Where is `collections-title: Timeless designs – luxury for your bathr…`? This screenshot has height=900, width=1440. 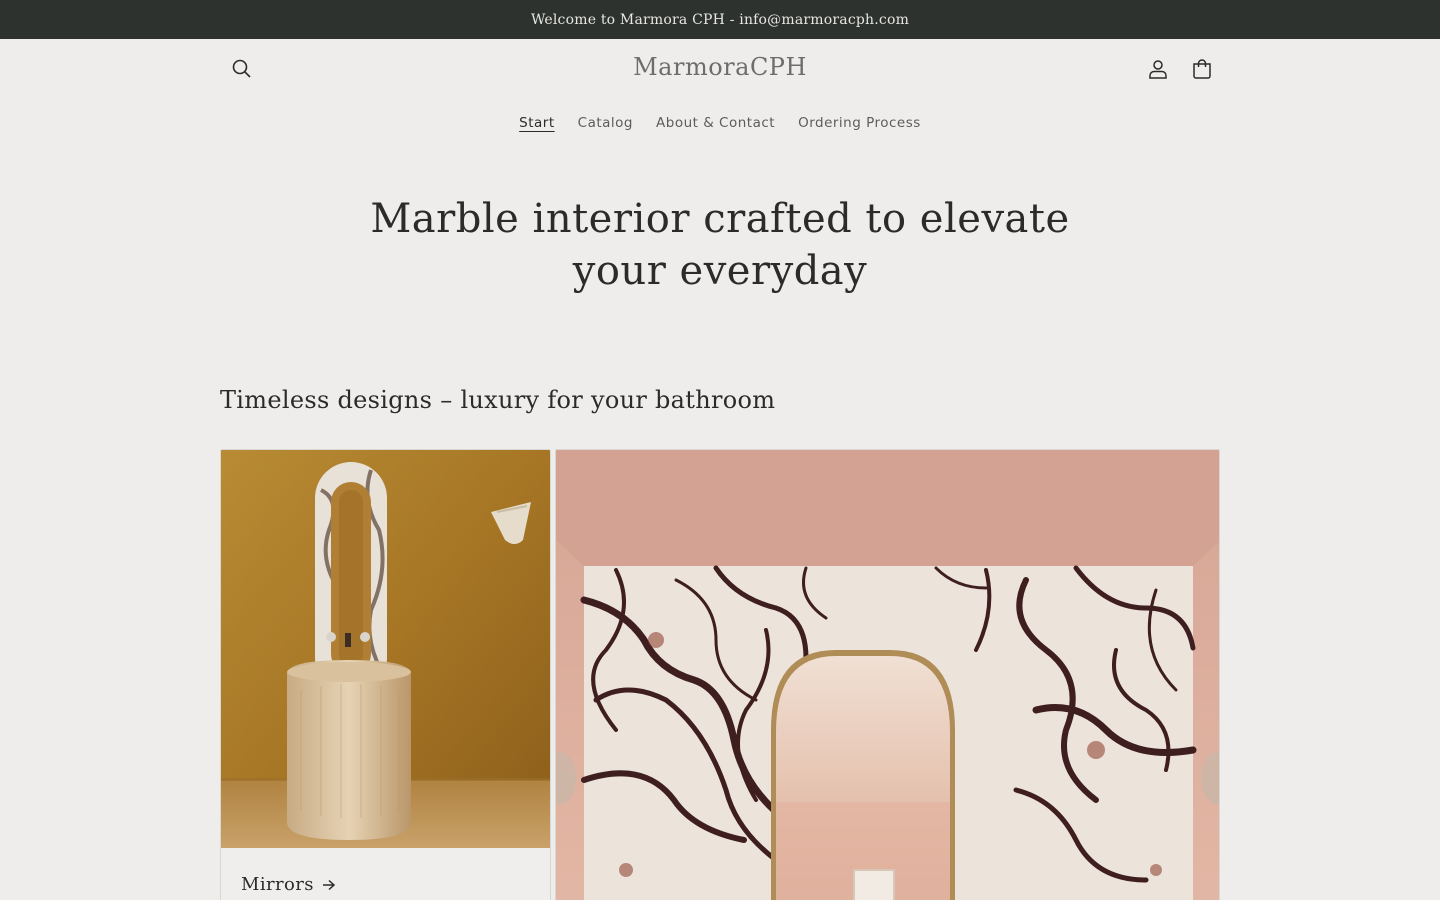 collections-title: Timeless designs – luxury for your bathr… is located at coordinates (498, 400).